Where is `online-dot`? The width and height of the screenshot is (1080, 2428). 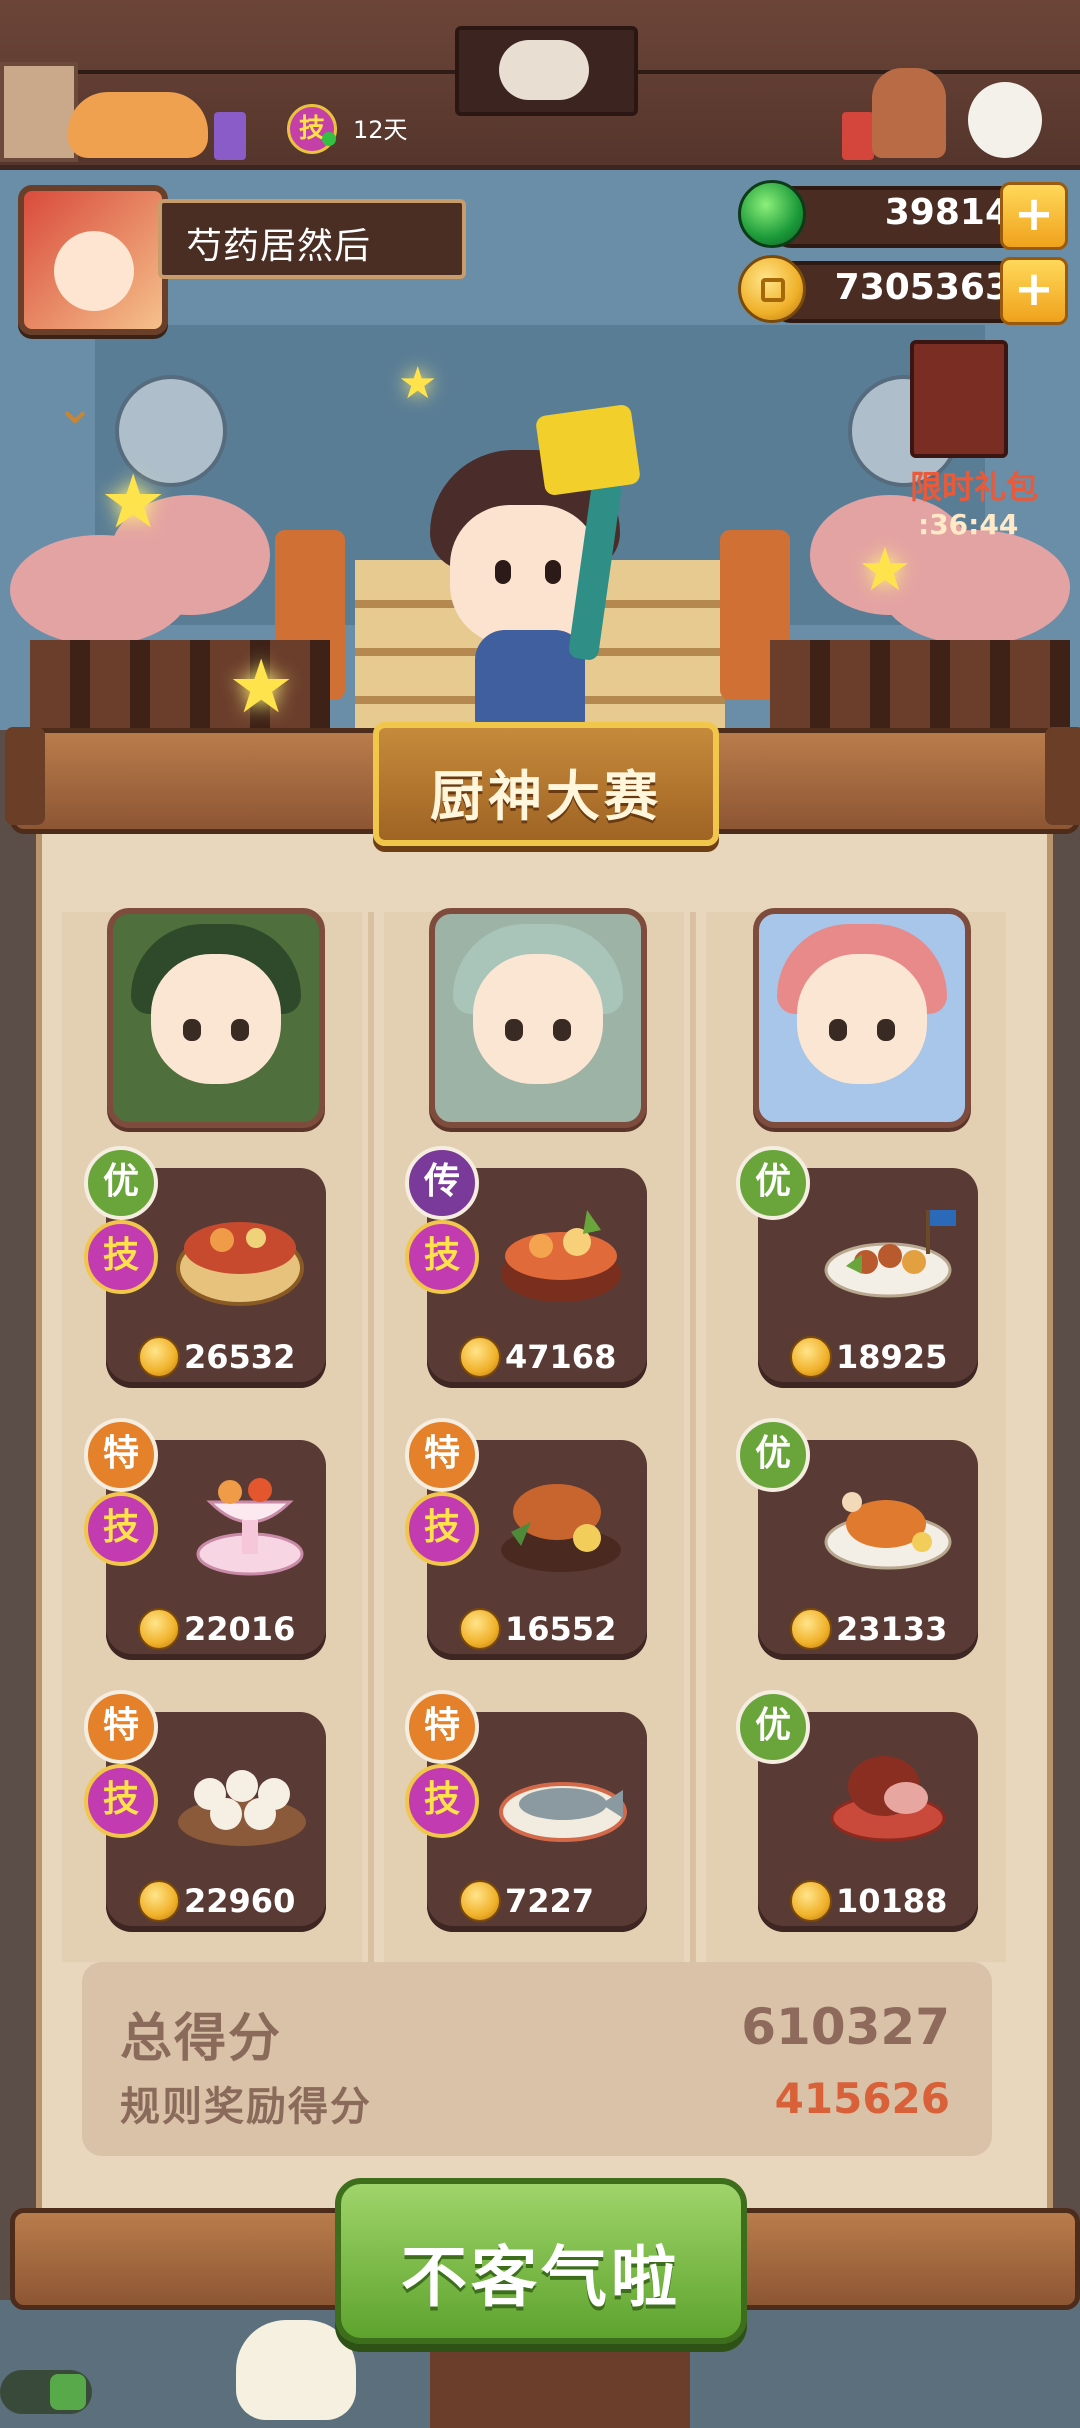
online-dot is located at coordinates (329, 139).